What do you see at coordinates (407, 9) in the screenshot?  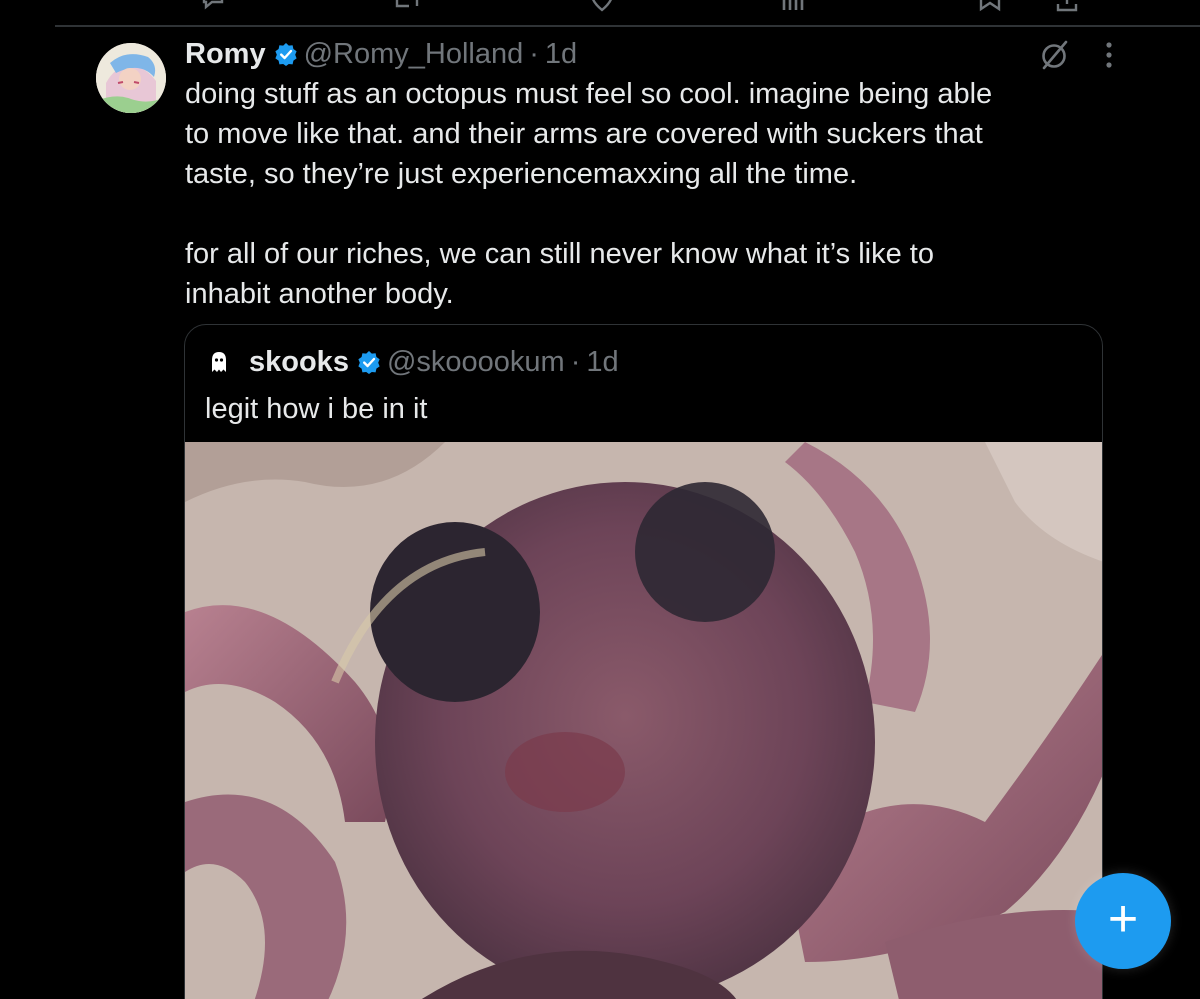 I see `retweet-icon` at bounding box center [407, 9].